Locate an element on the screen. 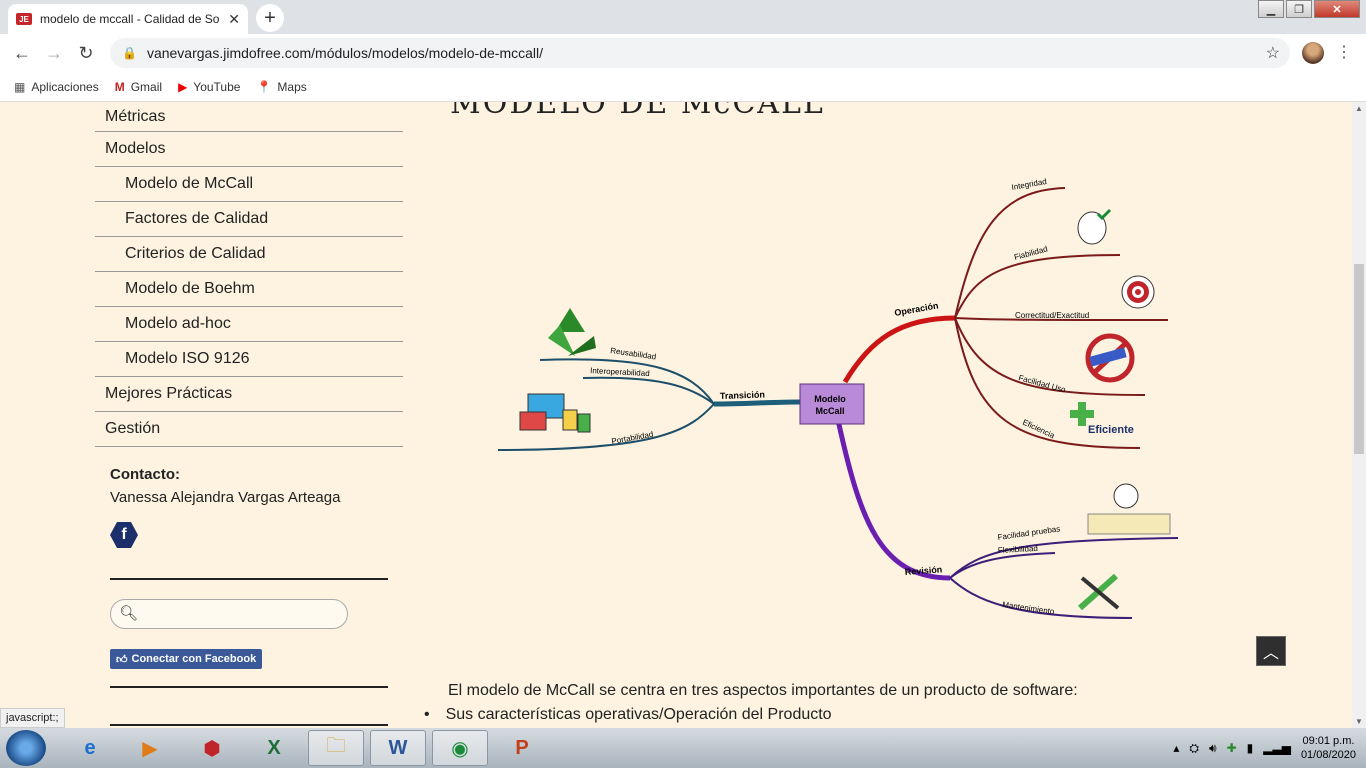 This screenshot has height=768, width=1366. sidebar-item-metricas: Métricas is located at coordinates (249, 117).